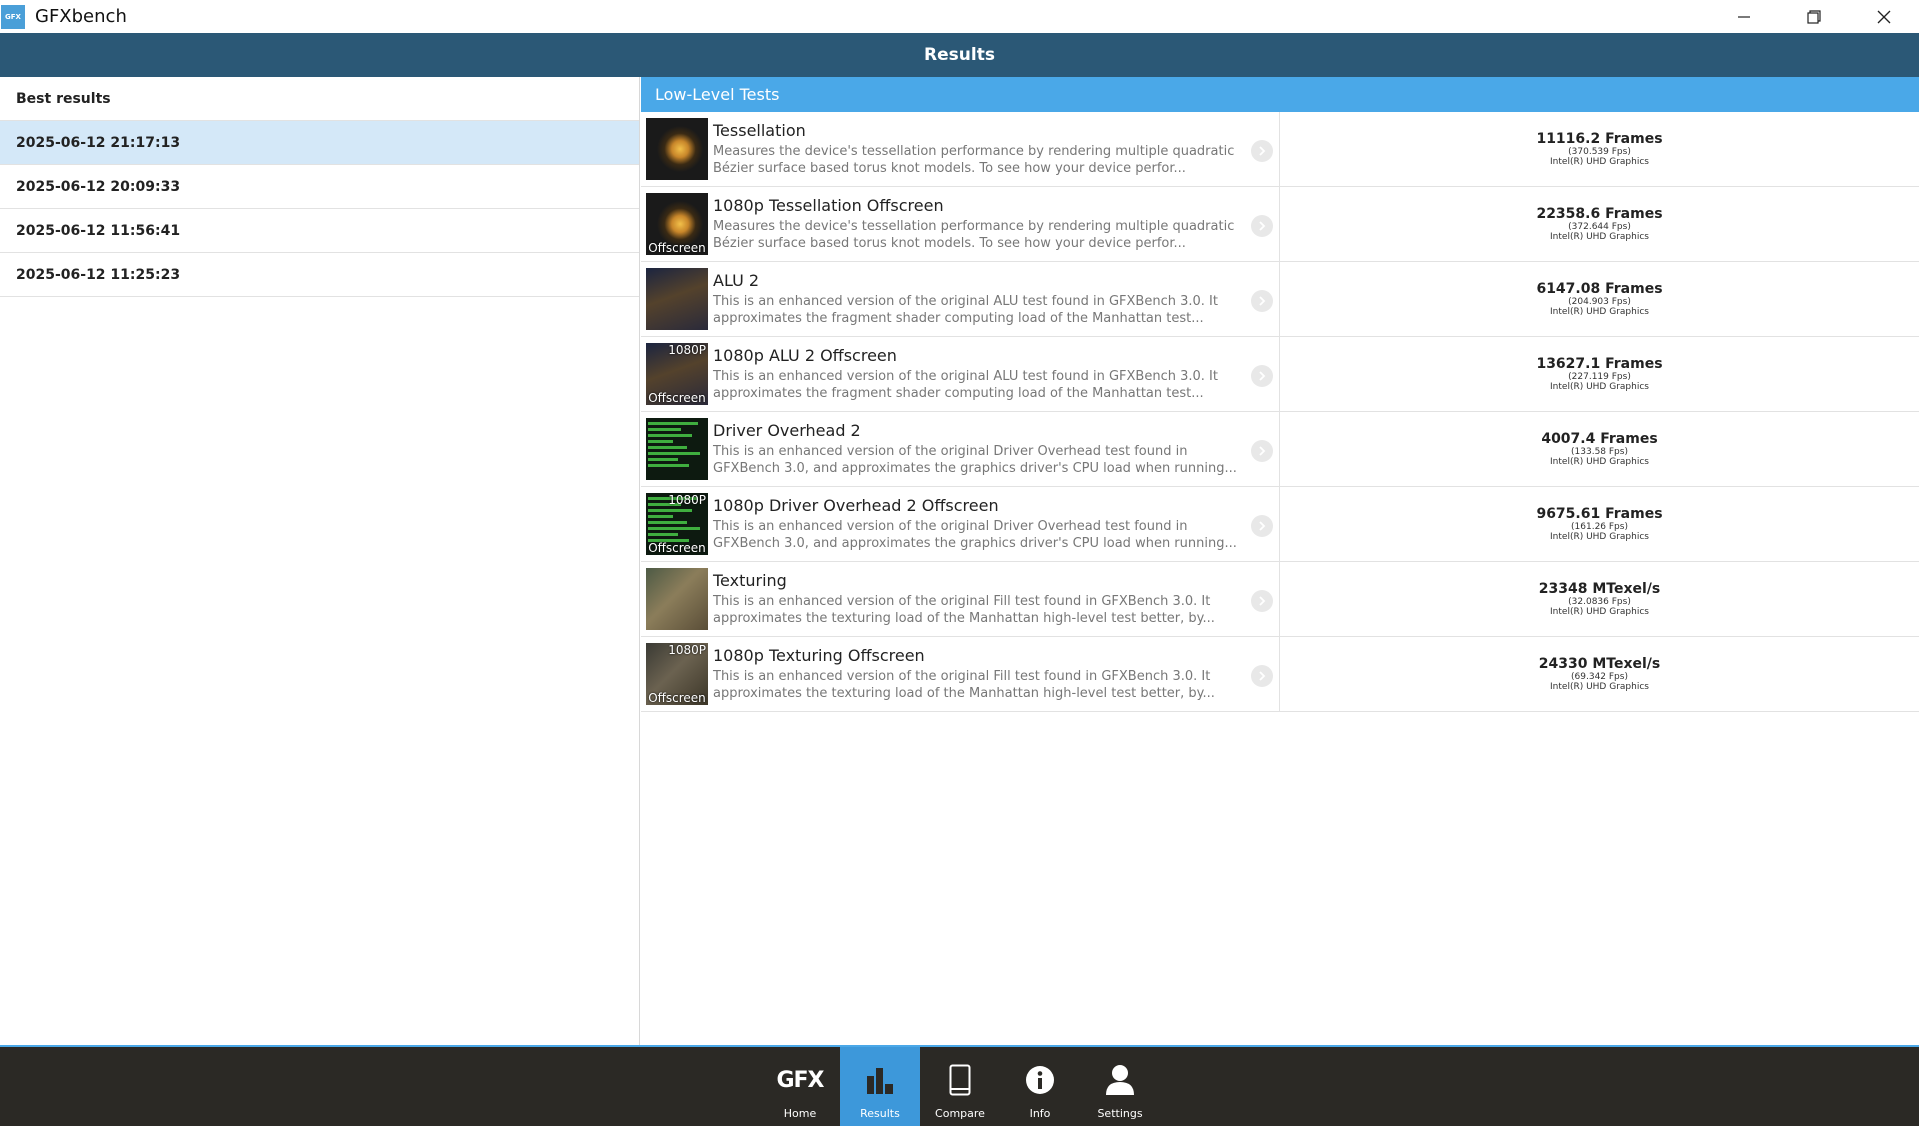 The image size is (1919, 1126). Describe the element at coordinates (1599, 302) in the screenshot. I see `test-fps: (204.903 Fps)` at that location.